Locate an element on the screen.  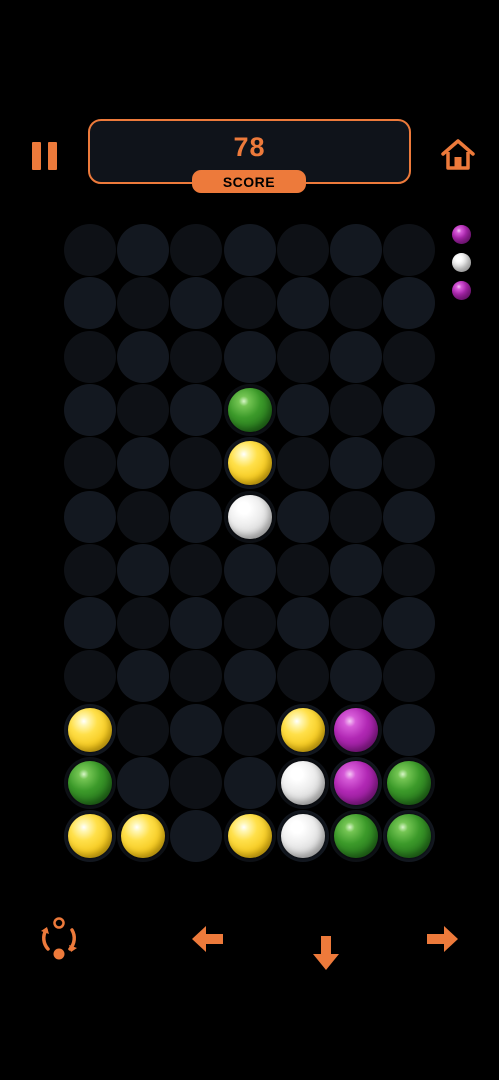
move-down-button is located at coordinates (326, 953).